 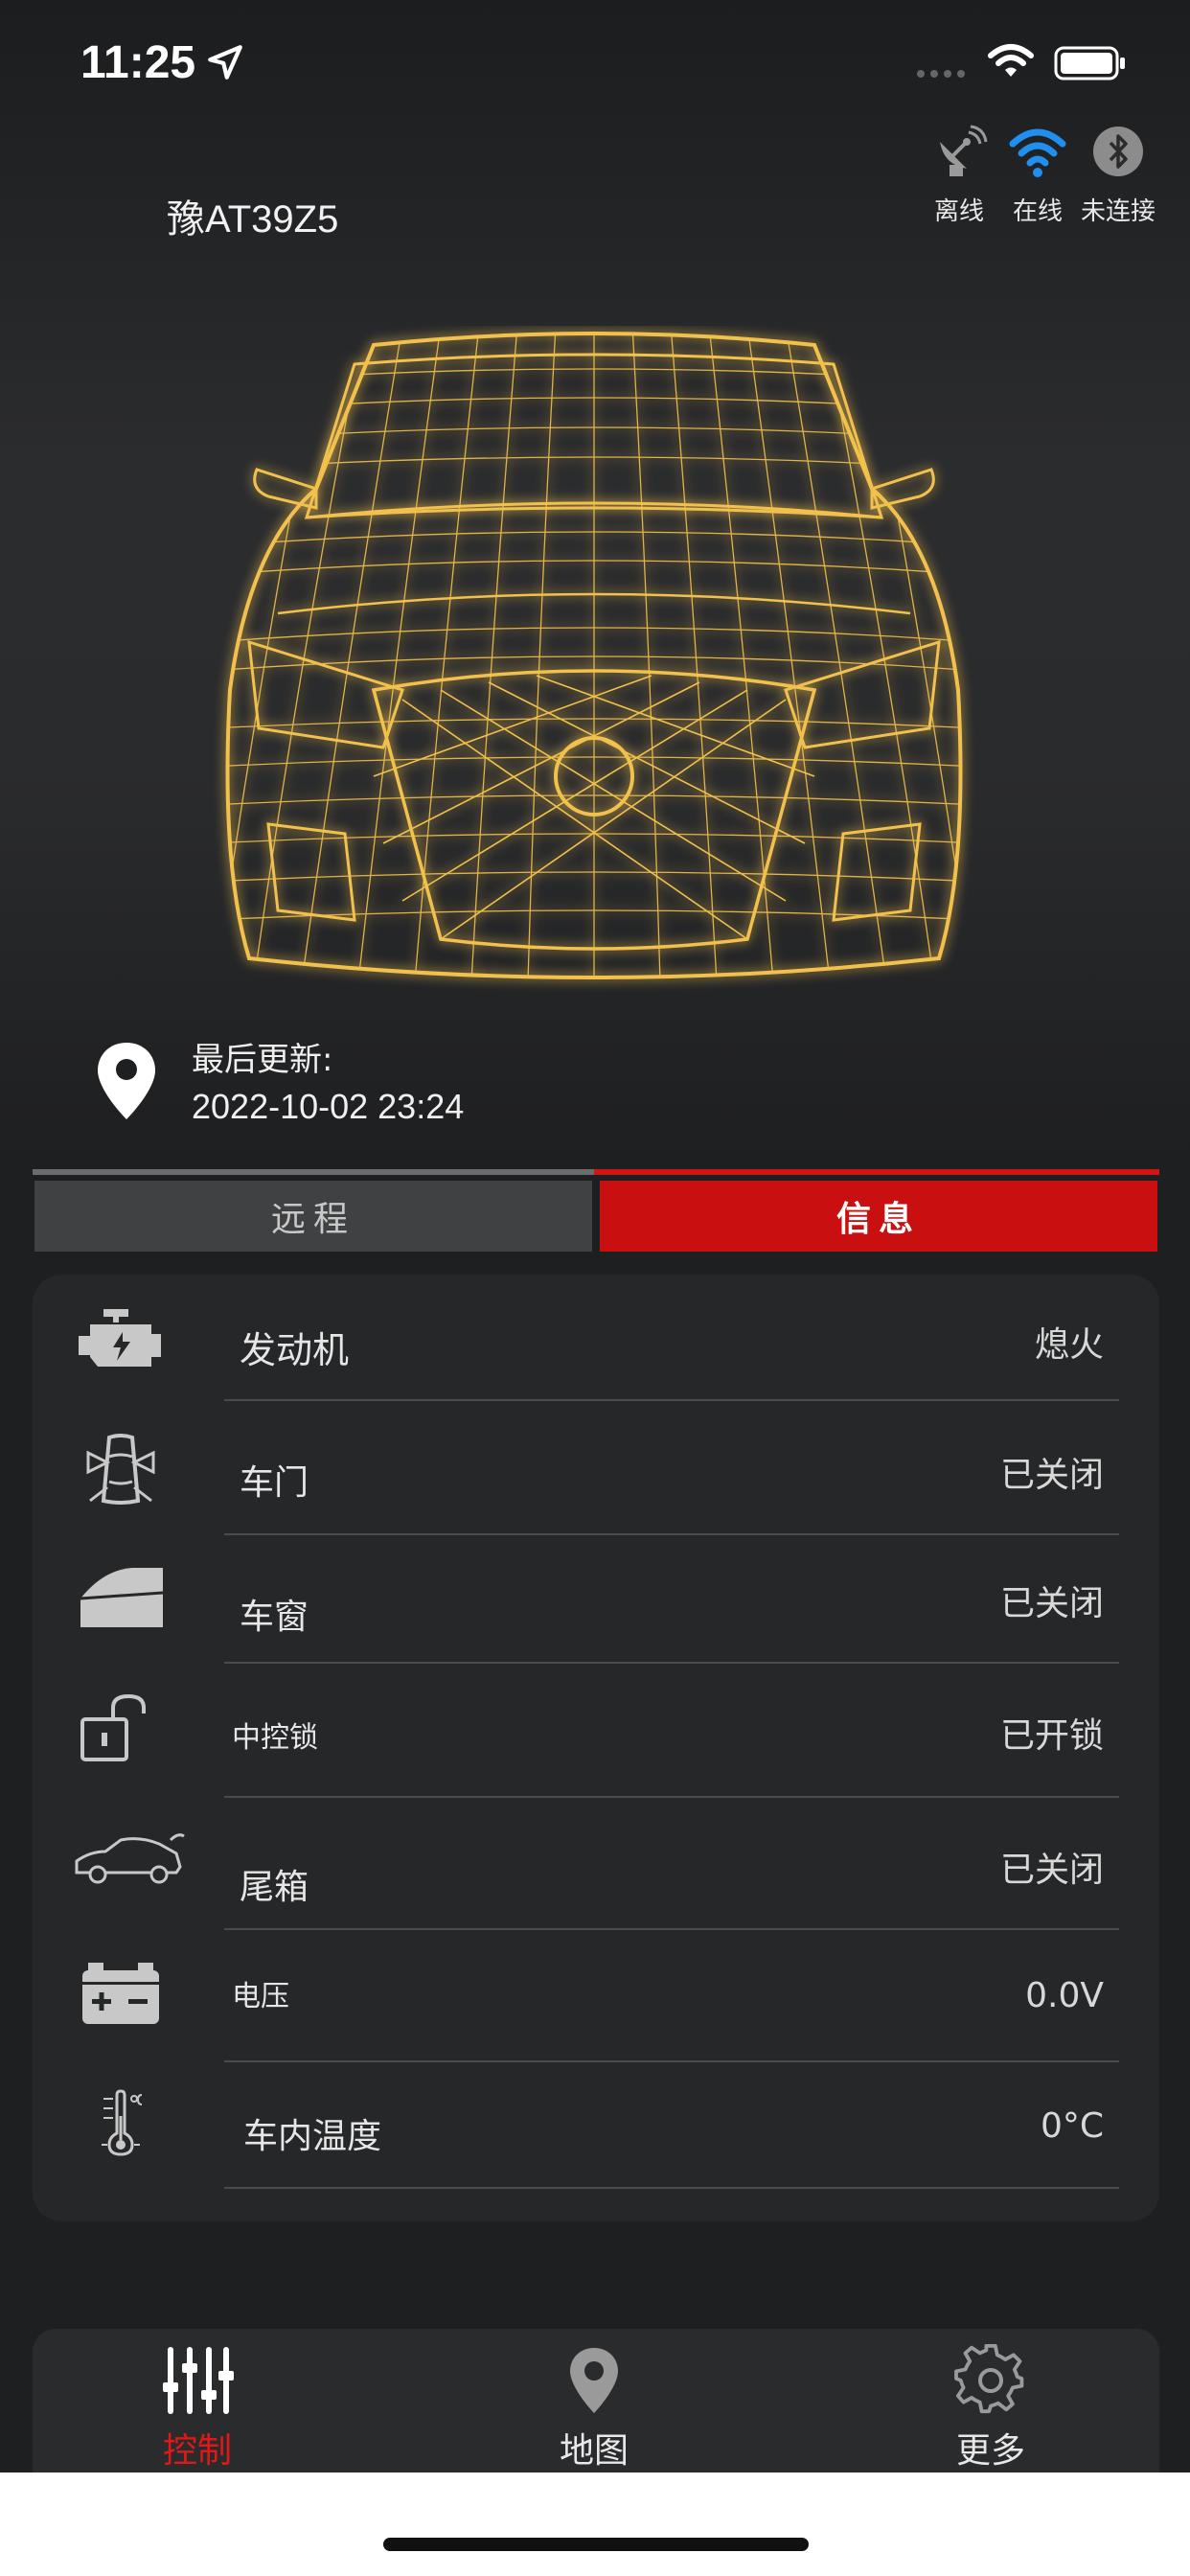 I want to click on gear-icon, so click(x=989, y=2379).